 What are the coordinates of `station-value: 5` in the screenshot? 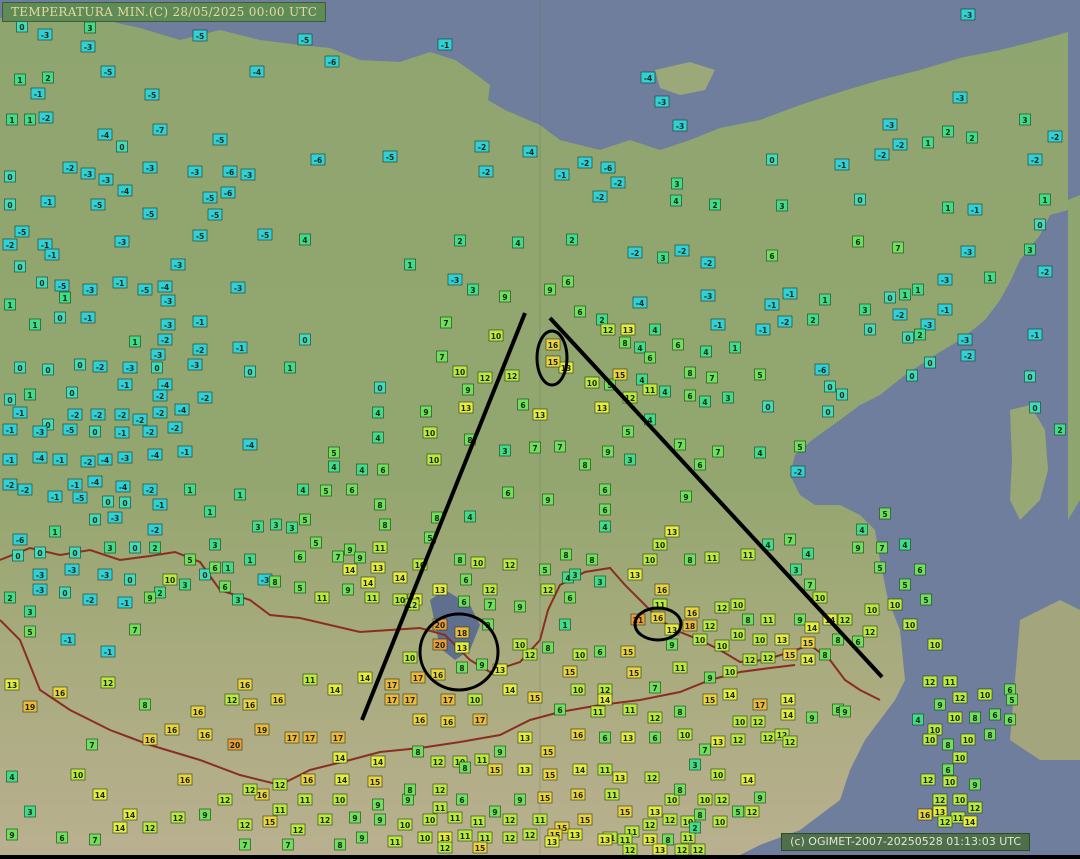 It's located at (879, 568).